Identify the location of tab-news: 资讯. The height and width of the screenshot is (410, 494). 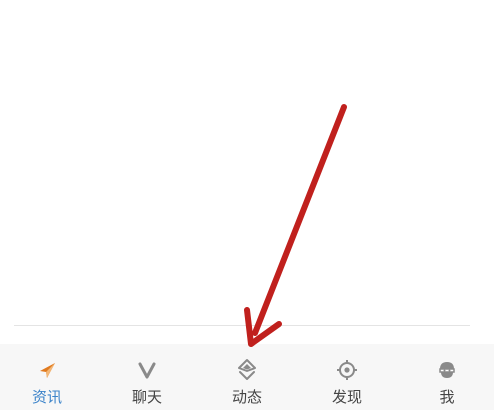
(47, 377).